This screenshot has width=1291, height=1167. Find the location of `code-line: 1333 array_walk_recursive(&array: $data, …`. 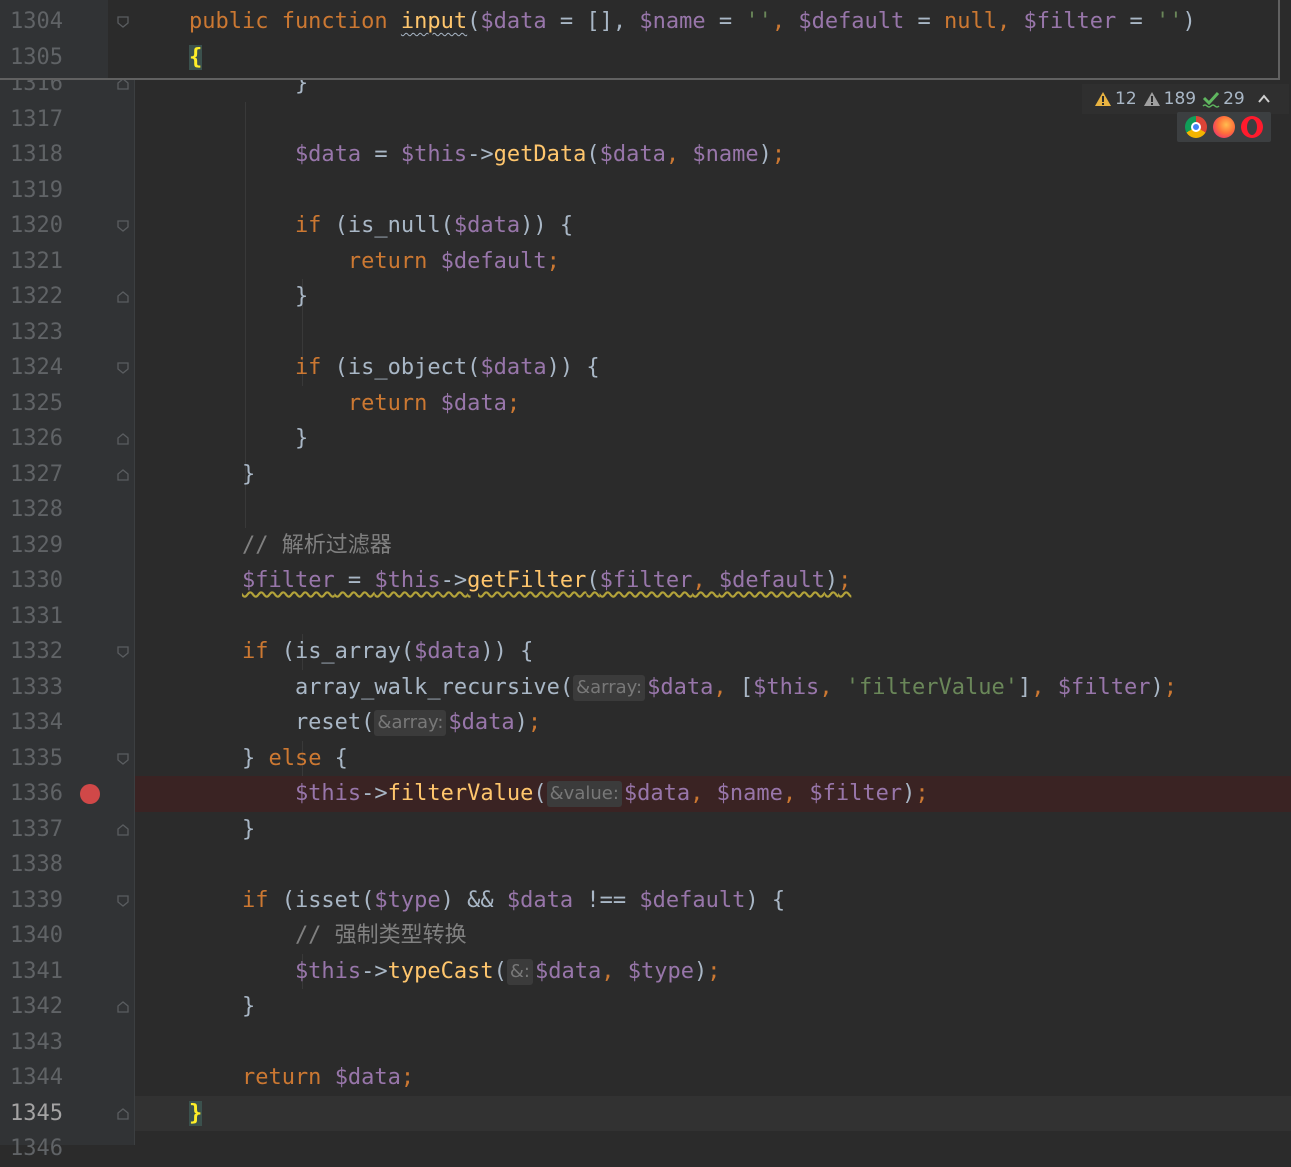

code-line: 1333 array_walk_recursive(&array: $data, … is located at coordinates (645, 688).